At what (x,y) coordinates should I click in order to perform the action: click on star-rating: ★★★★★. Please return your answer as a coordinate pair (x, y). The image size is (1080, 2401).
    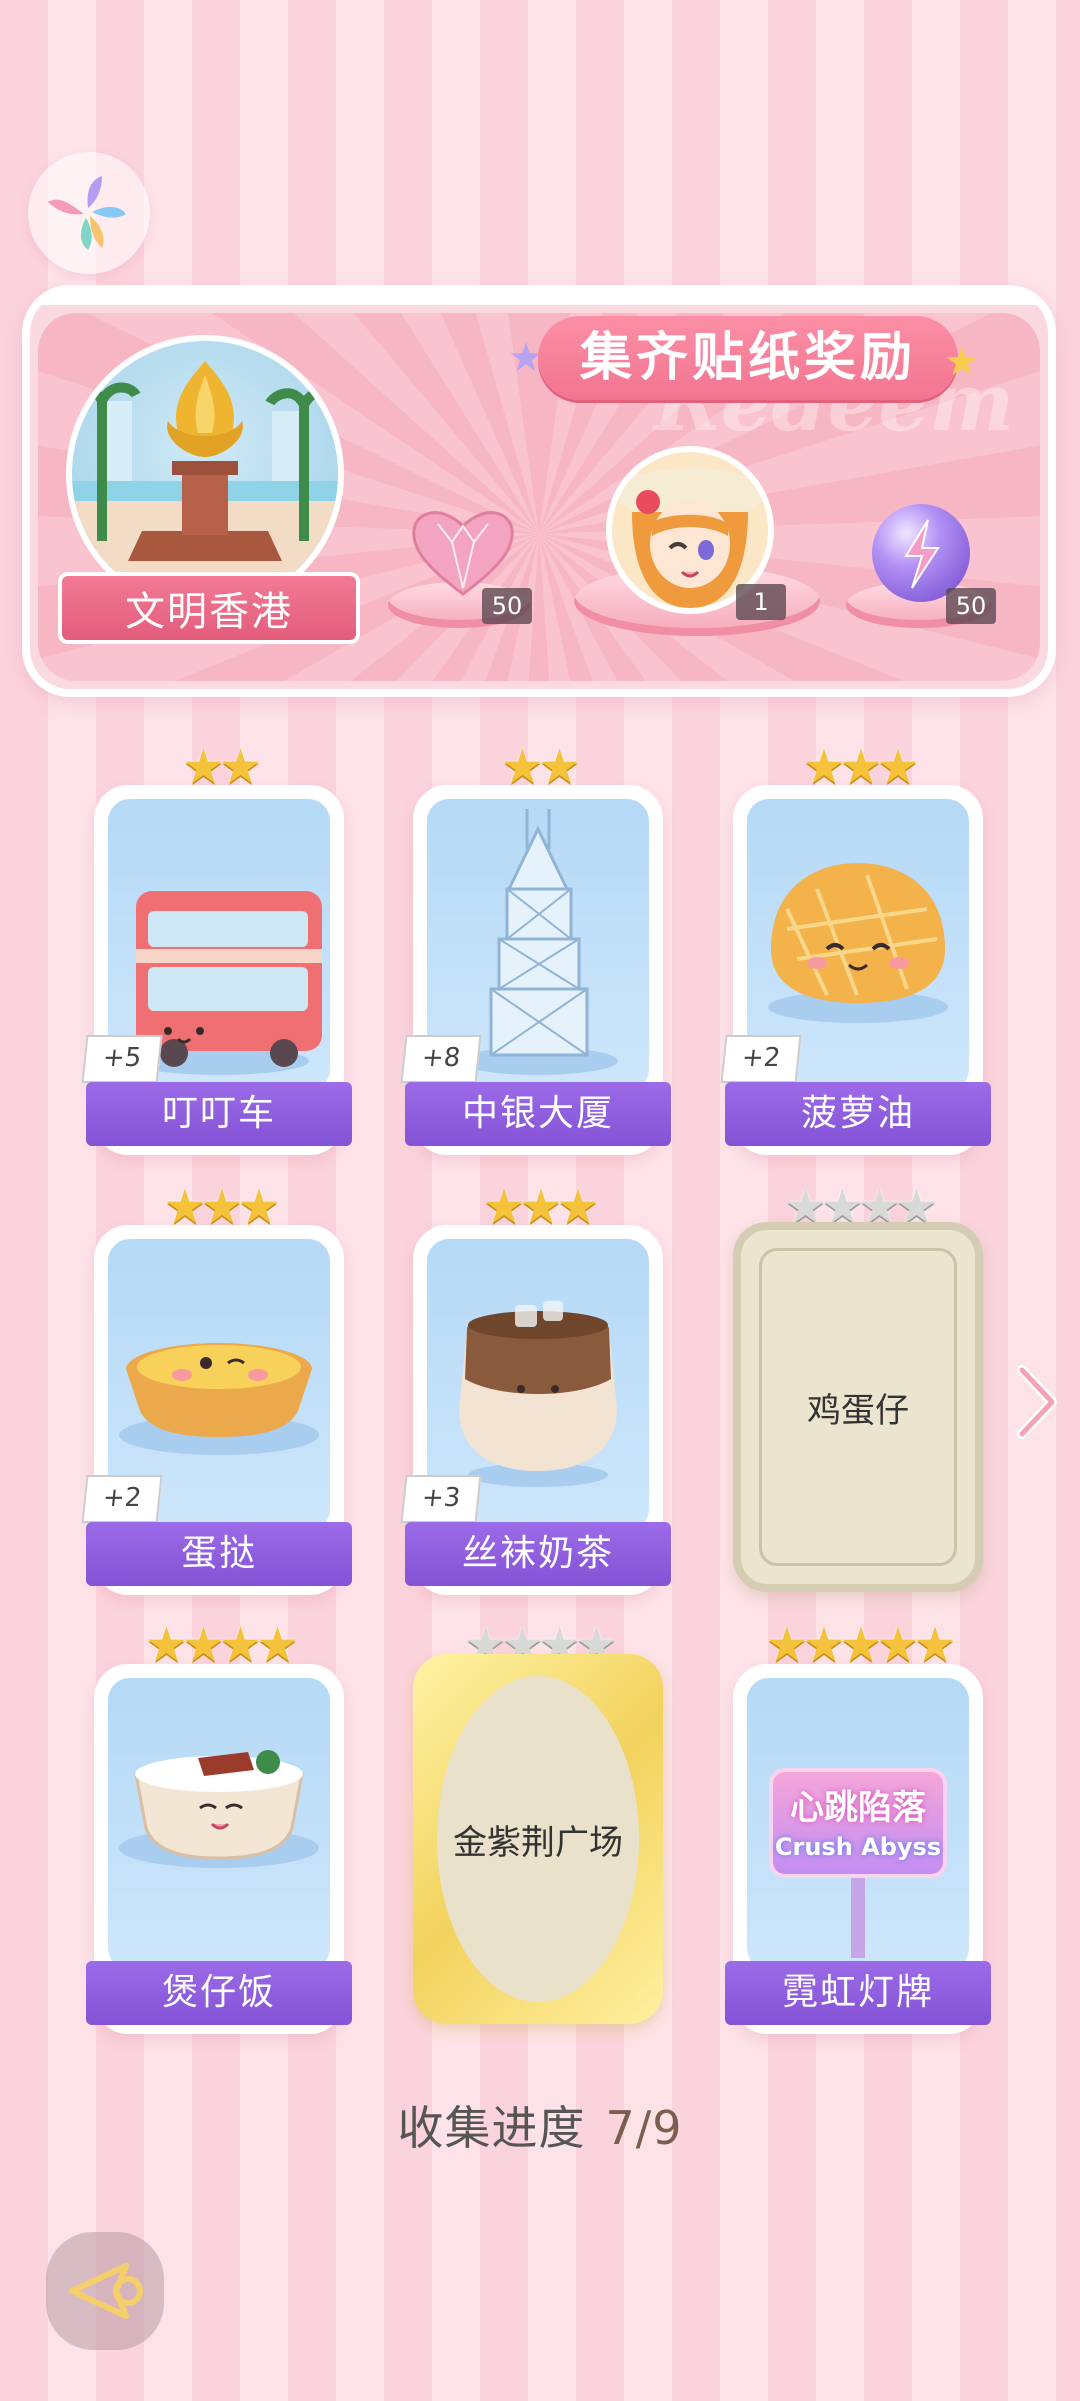
    Looking at the image, I should click on (860, 1645).